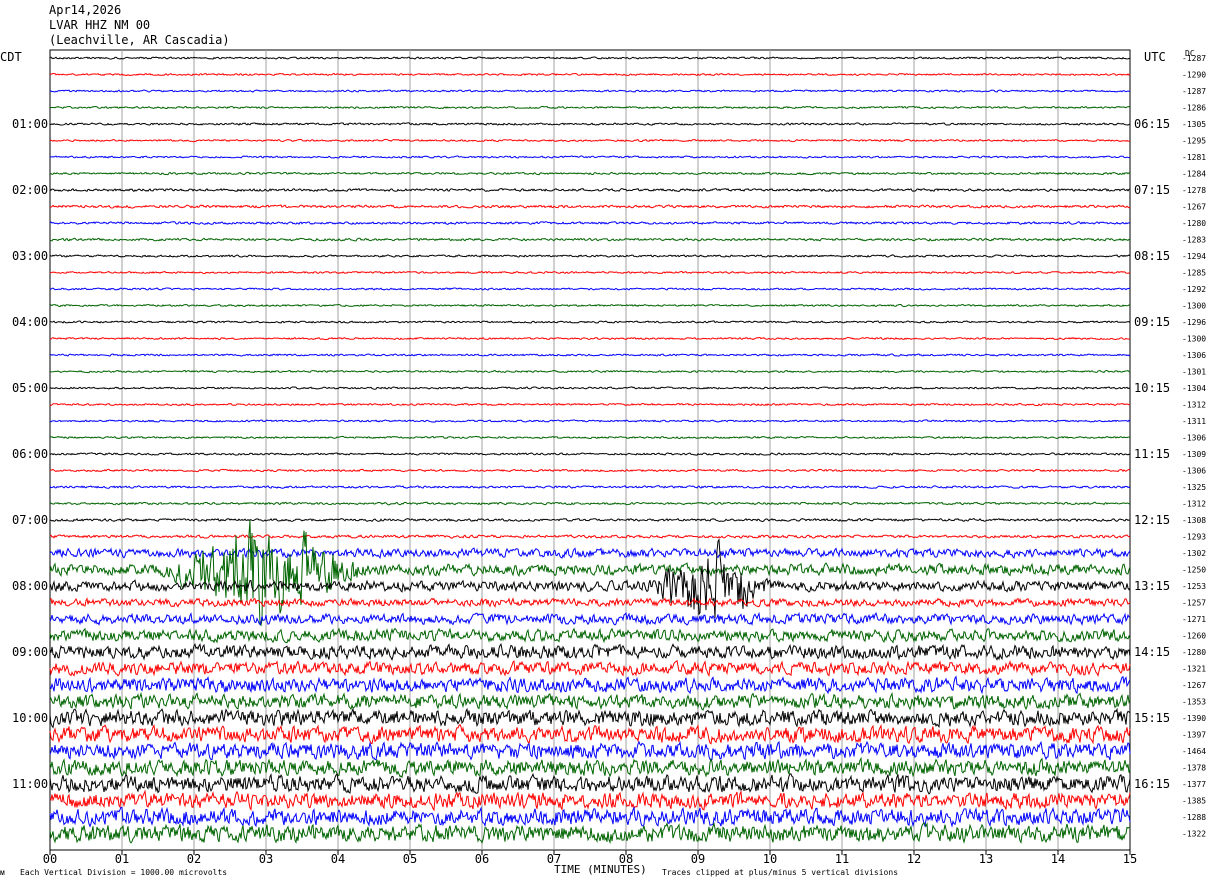 This screenshot has width=1210, height=886. Describe the element at coordinates (1194, 421) in the screenshot. I see `dc-offset-label: -1311` at that location.